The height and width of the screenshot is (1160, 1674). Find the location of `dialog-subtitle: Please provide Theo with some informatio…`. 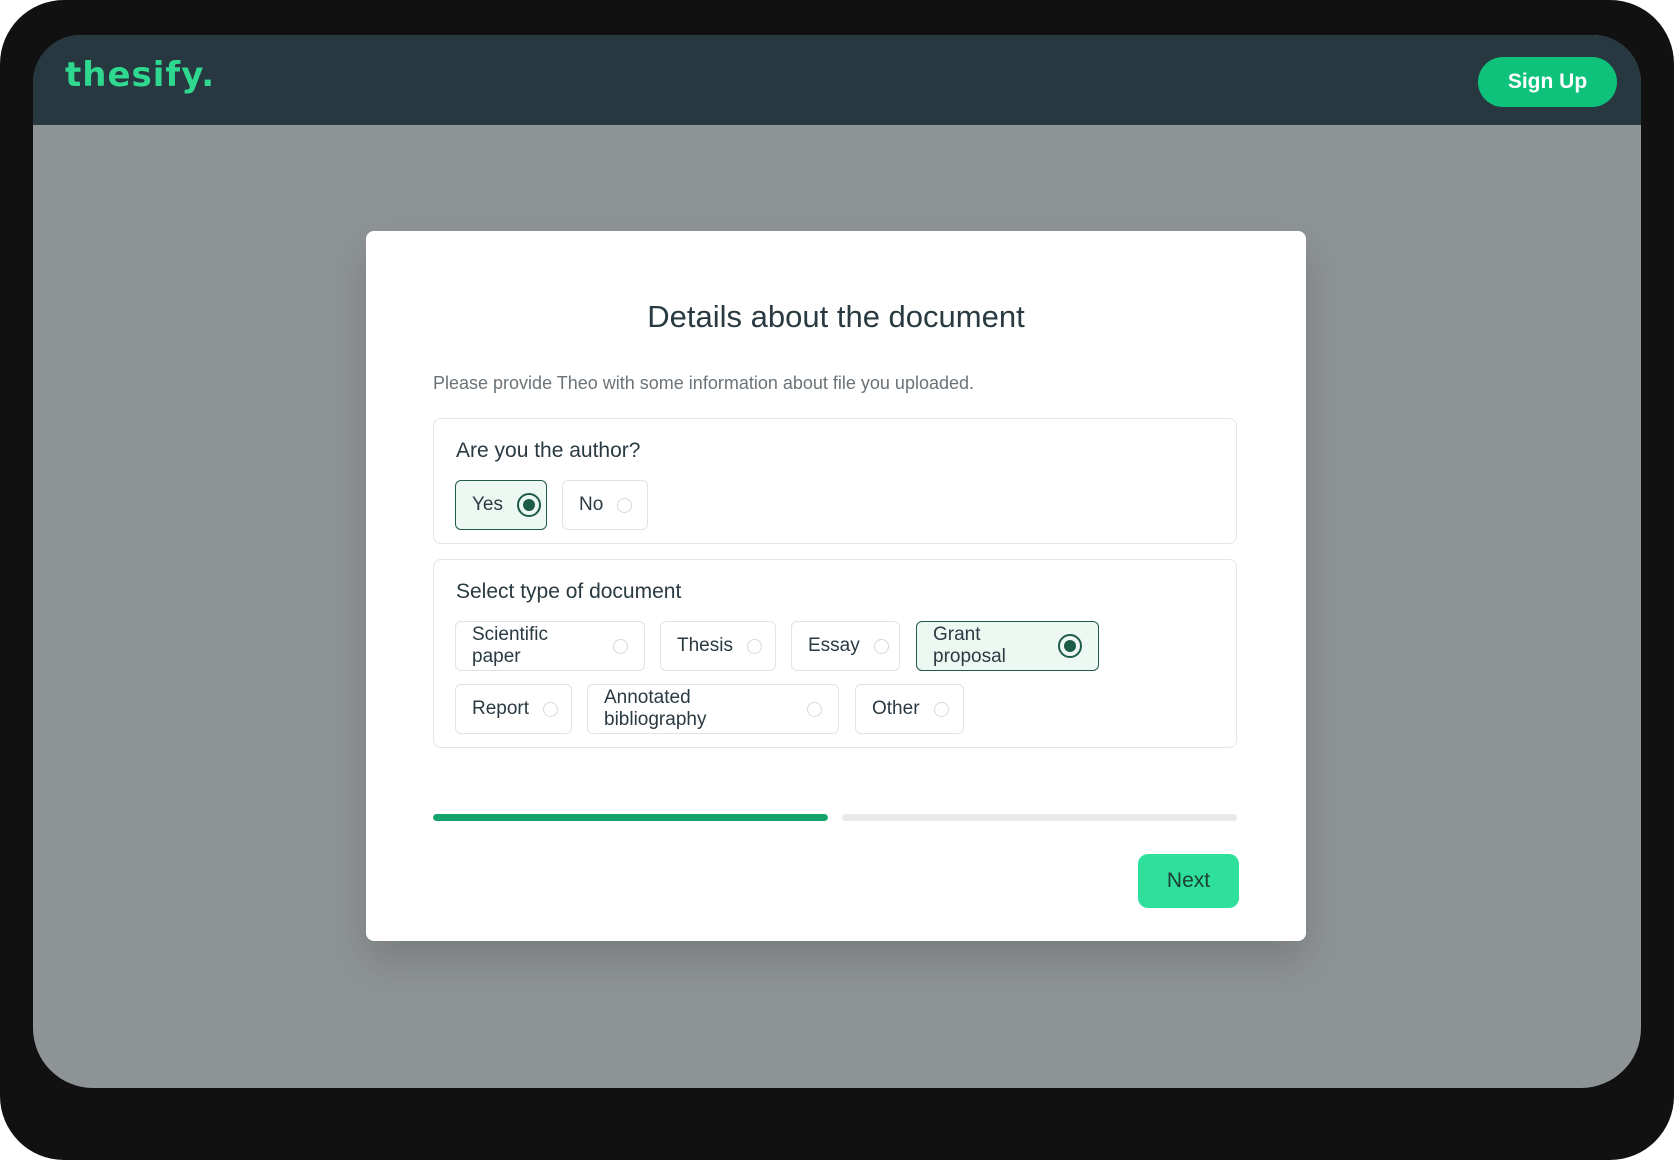

dialog-subtitle: Please provide Theo with some informatio… is located at coordinates (704, 383).